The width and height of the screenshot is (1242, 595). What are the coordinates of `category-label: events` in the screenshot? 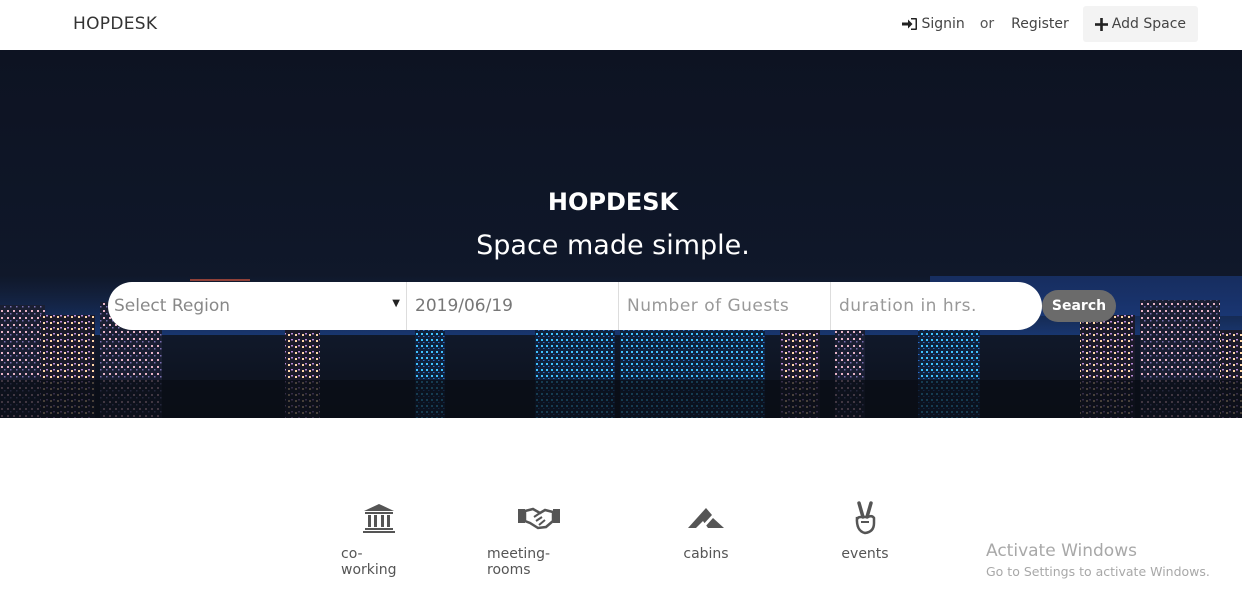 It's located at (865, 554).